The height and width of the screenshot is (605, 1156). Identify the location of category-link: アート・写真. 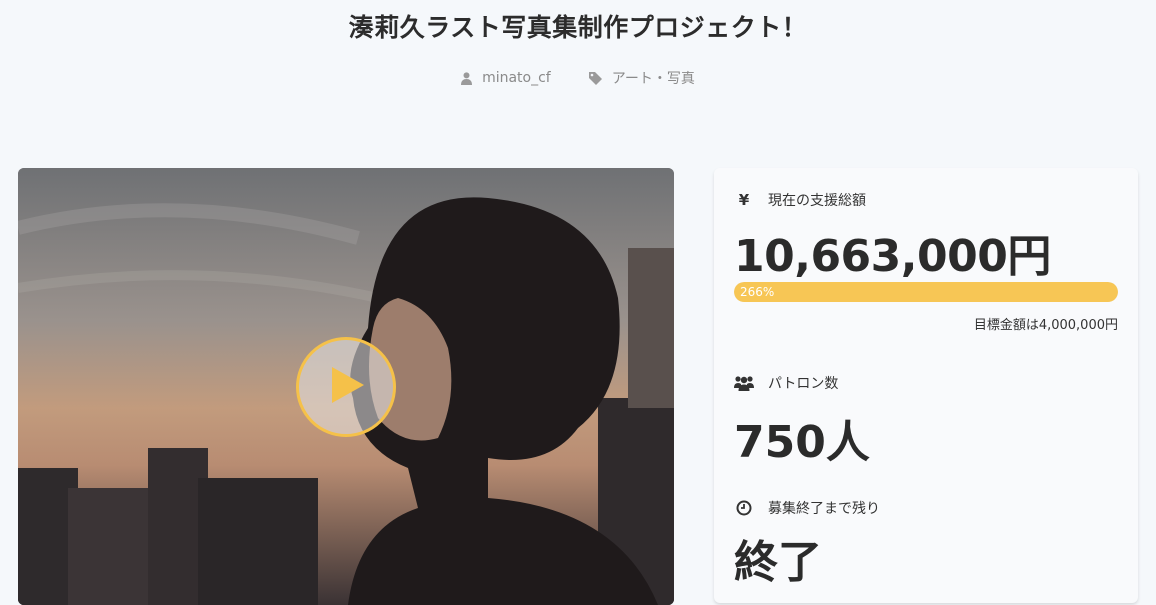
(641, 78).